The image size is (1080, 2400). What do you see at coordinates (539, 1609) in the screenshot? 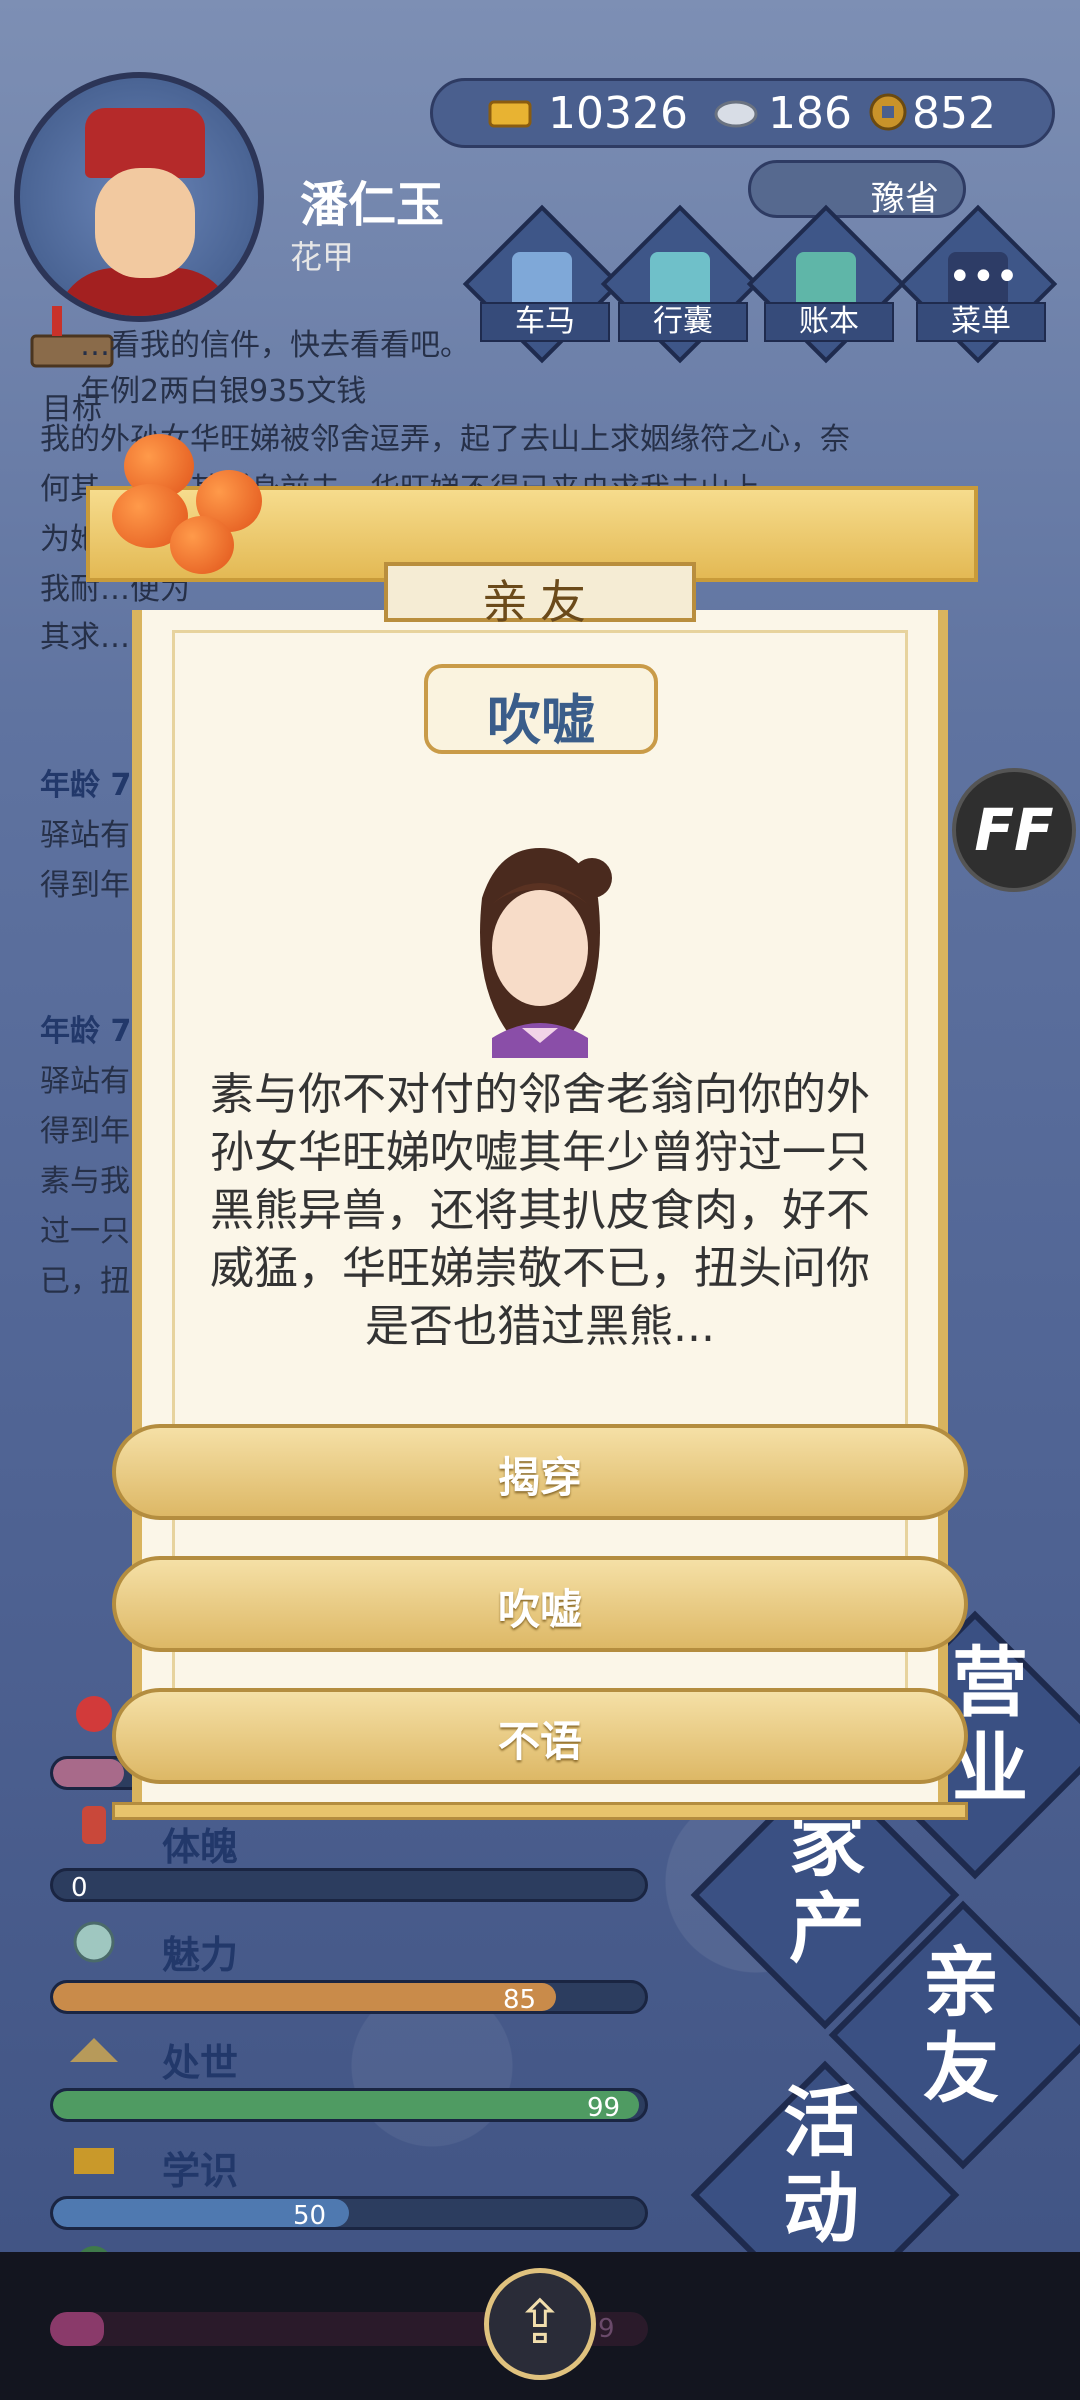
I see `choice-boast-label: 吹嘘` at bounding box center [539, 1609].